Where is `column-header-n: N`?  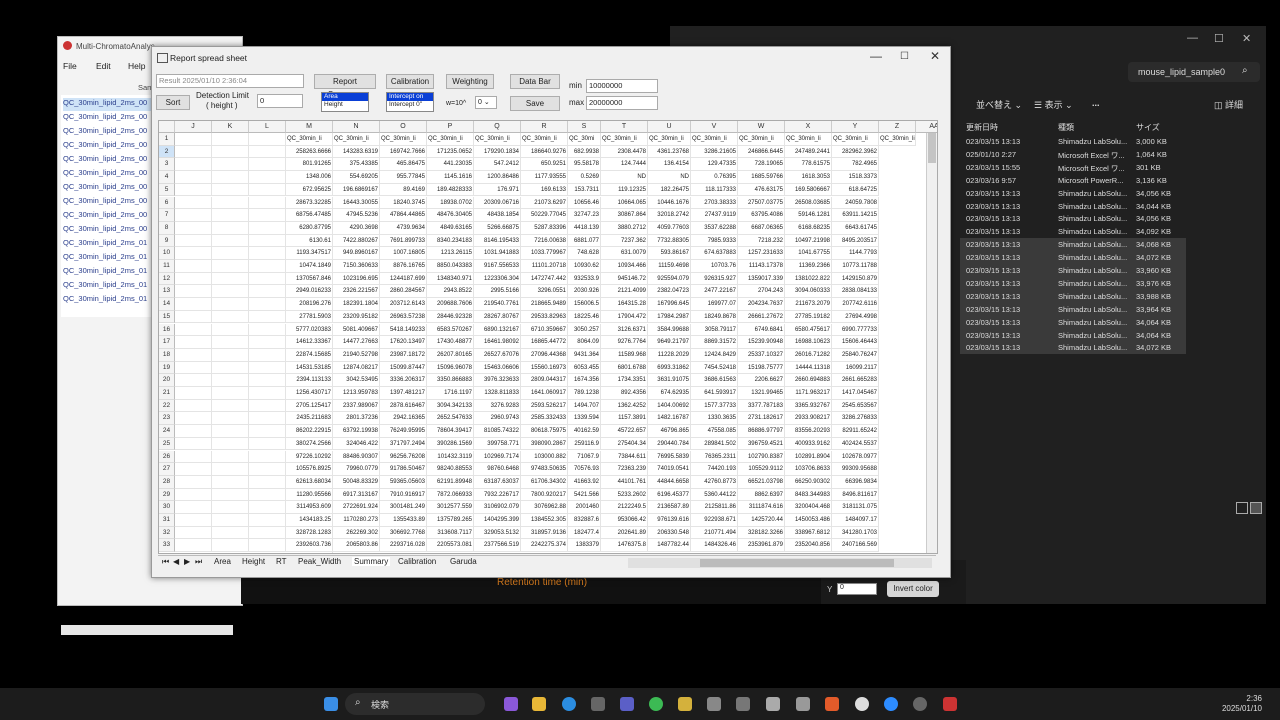 column-header-n: N is located at coordinates (356, 127).